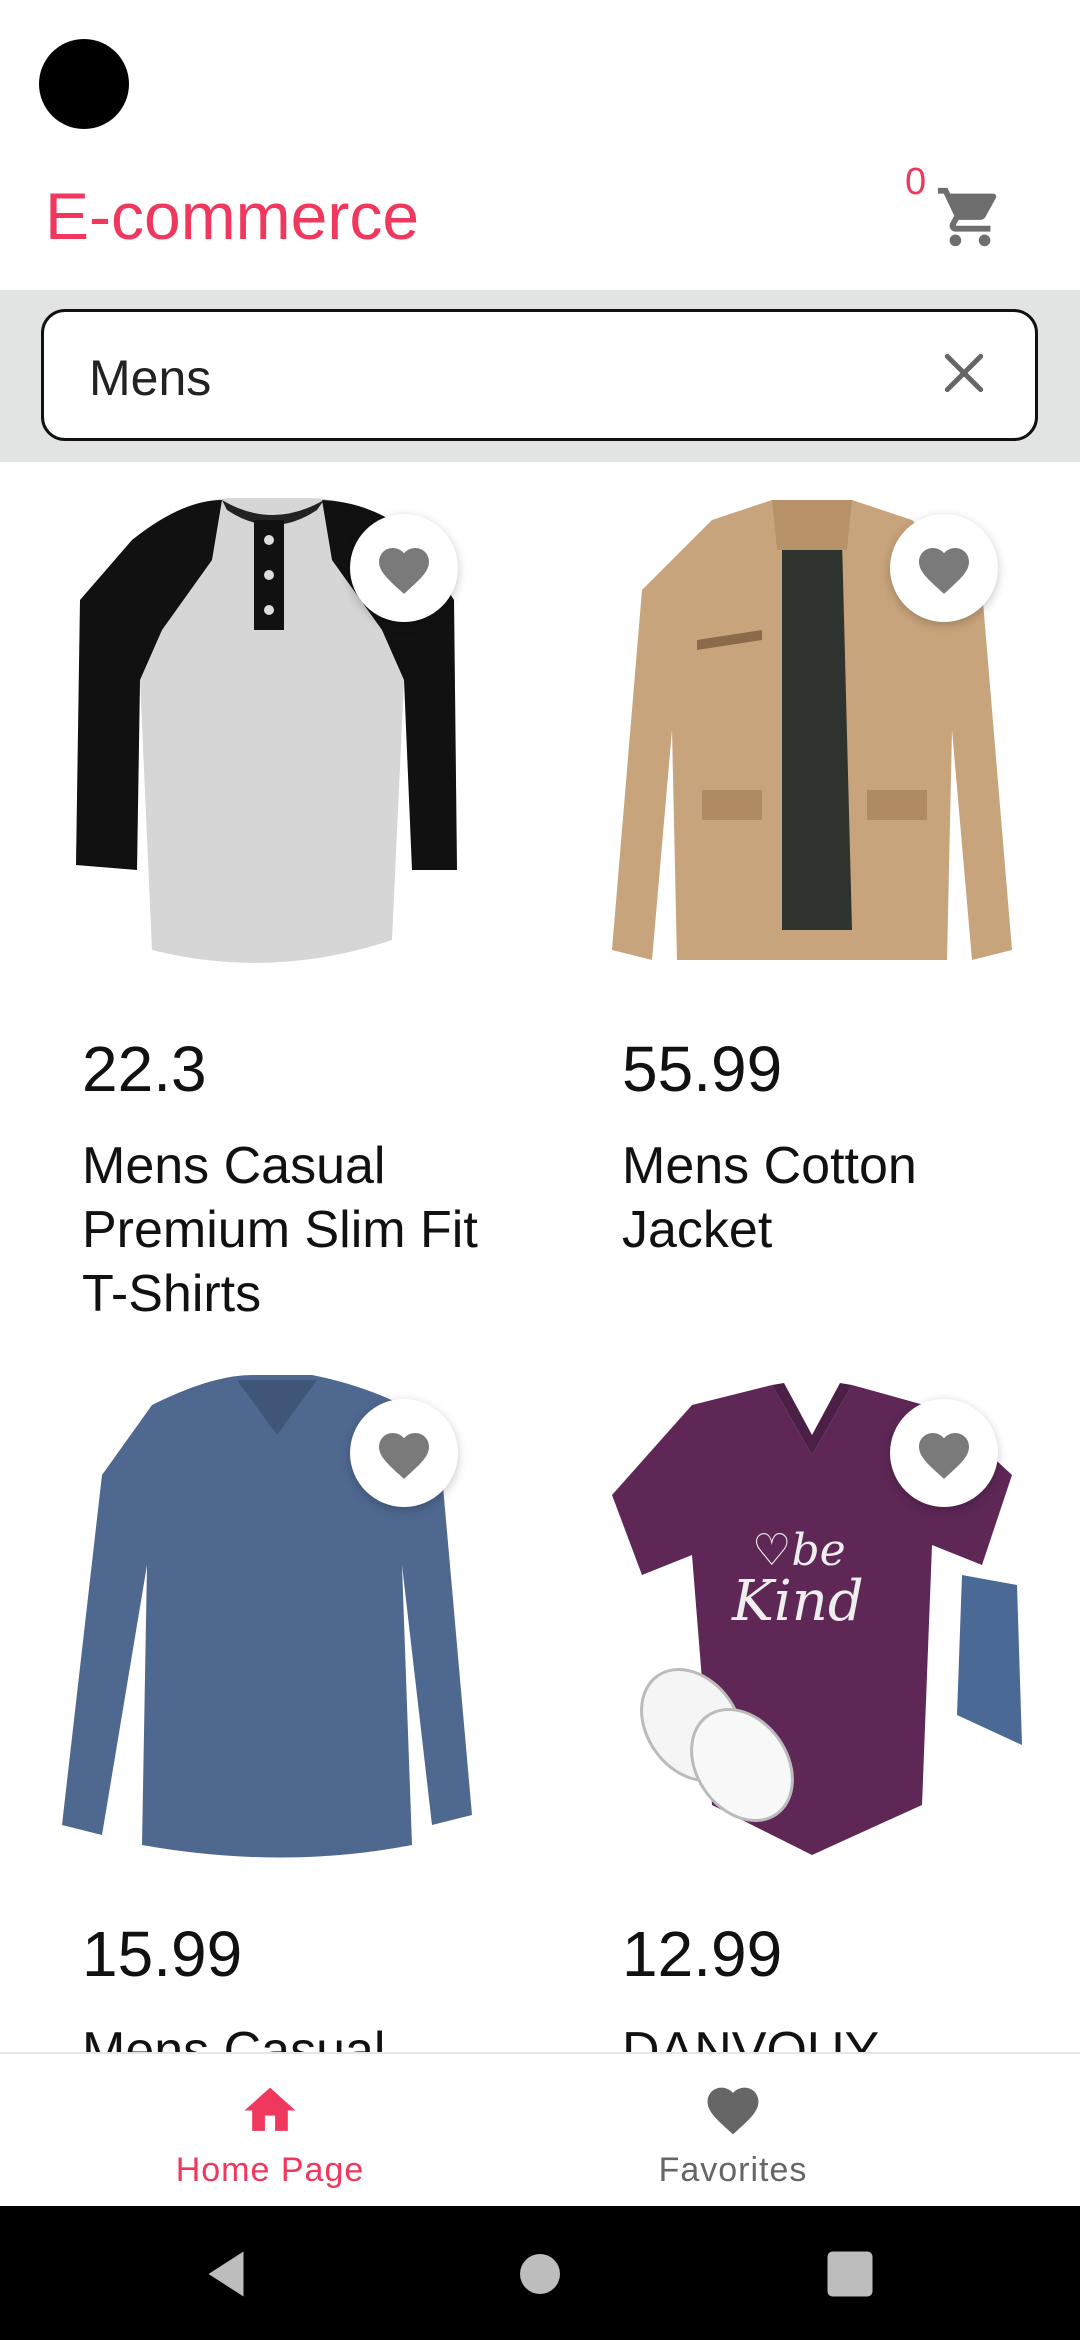  I want to click on product-name: Mens Casual, so click(234, 2037).